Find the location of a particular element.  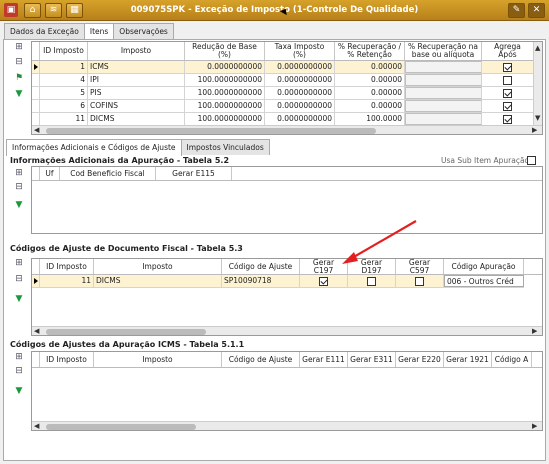

gerar-c597-checkbox is located at coordinates (419, 281).